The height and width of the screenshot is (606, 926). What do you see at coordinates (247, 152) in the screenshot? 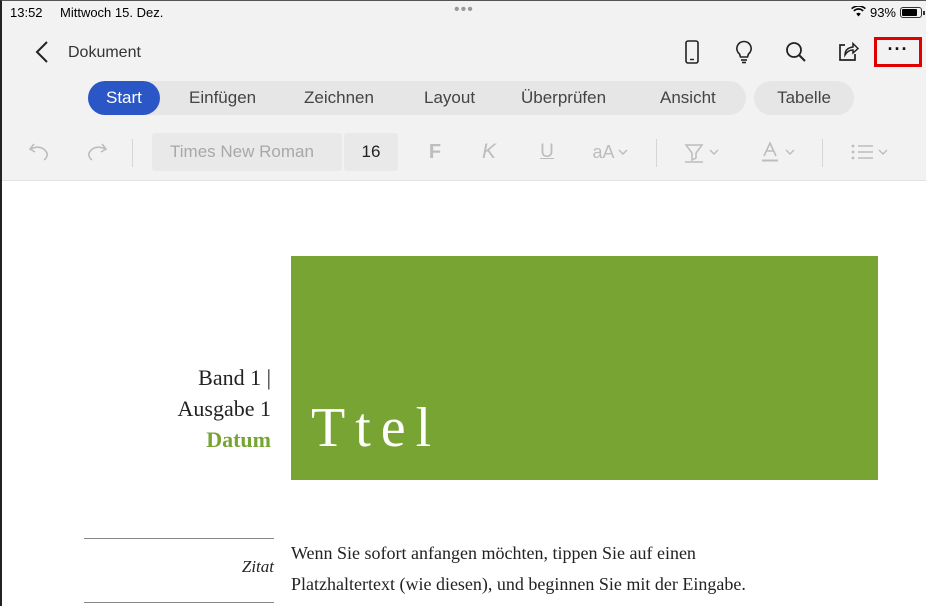
I see `font-name-field: Times New Roman` at bounding box center [247, 152].